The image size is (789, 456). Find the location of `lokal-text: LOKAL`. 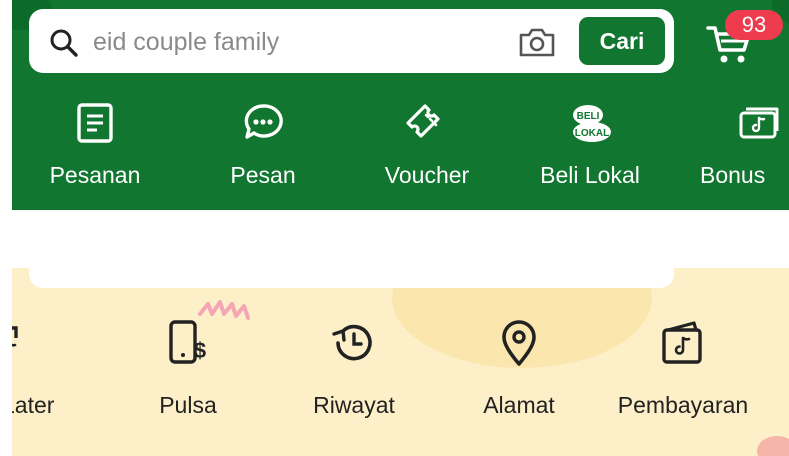

lokal-text: LOKAL is located at coordinates (592, 133).